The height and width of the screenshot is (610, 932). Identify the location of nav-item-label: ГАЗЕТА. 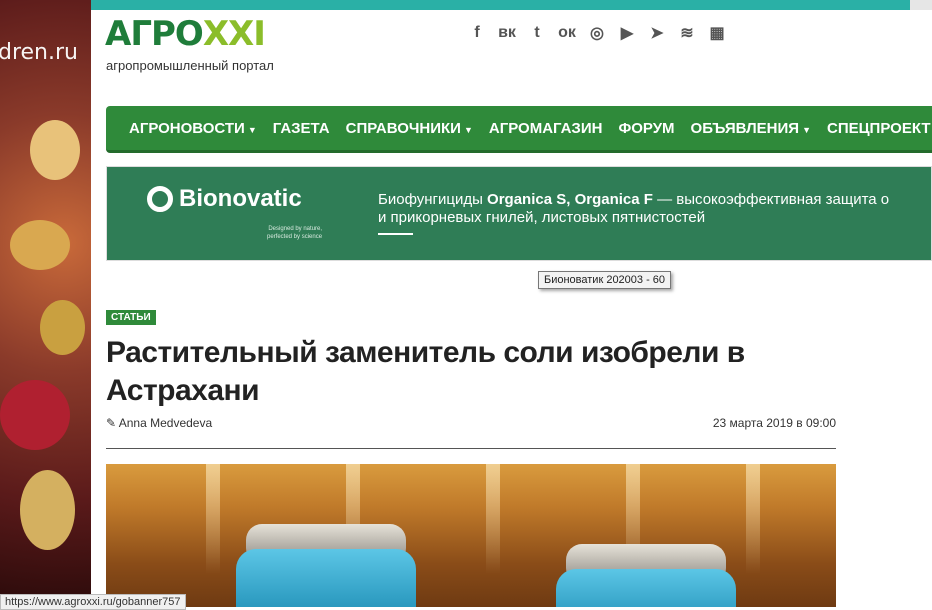
(301, 128).